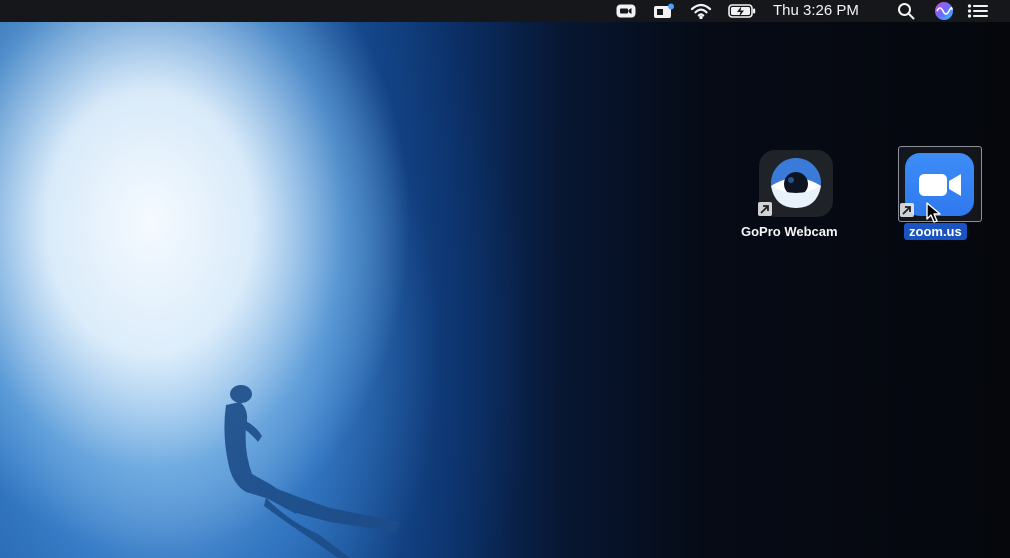 This screenshot has height=558, width=1010. I want to click on mouse-pointer-icon, so click(933, 212).